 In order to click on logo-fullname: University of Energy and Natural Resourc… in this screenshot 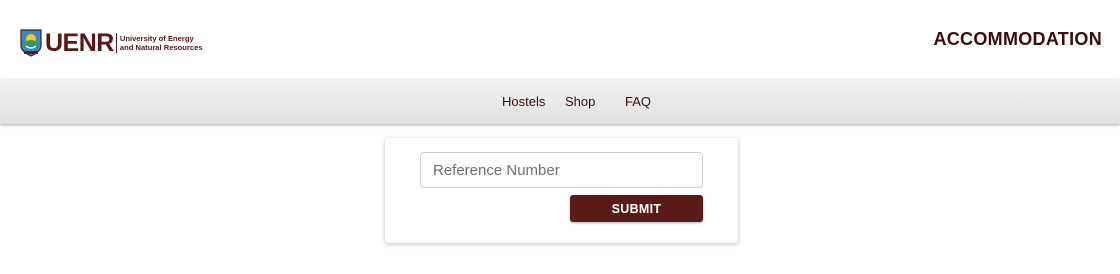, I will do `click(161, 43)`.